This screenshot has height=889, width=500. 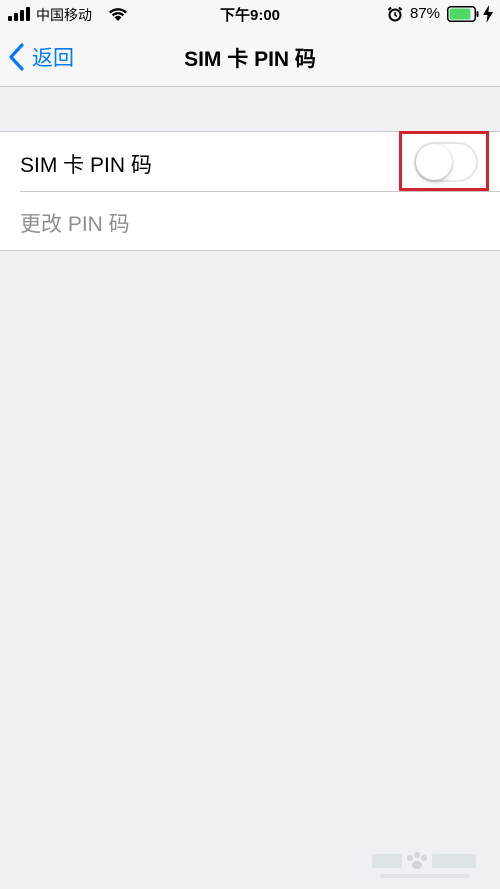 I want to click on battery-percentage: 87%, so click(x=425, y=13).